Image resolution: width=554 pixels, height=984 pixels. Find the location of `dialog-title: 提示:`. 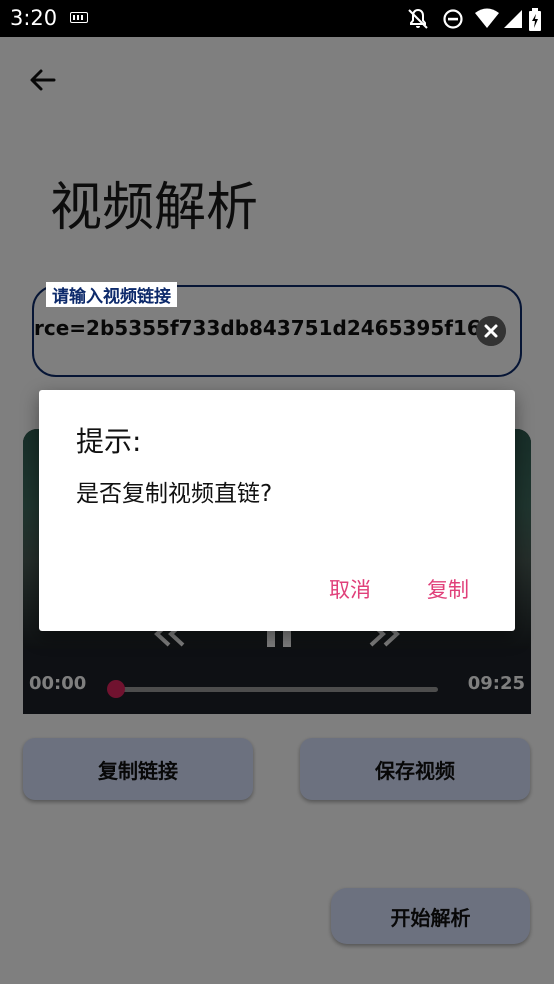

dialog-title: 提示: is located at coordinates (109, 441).